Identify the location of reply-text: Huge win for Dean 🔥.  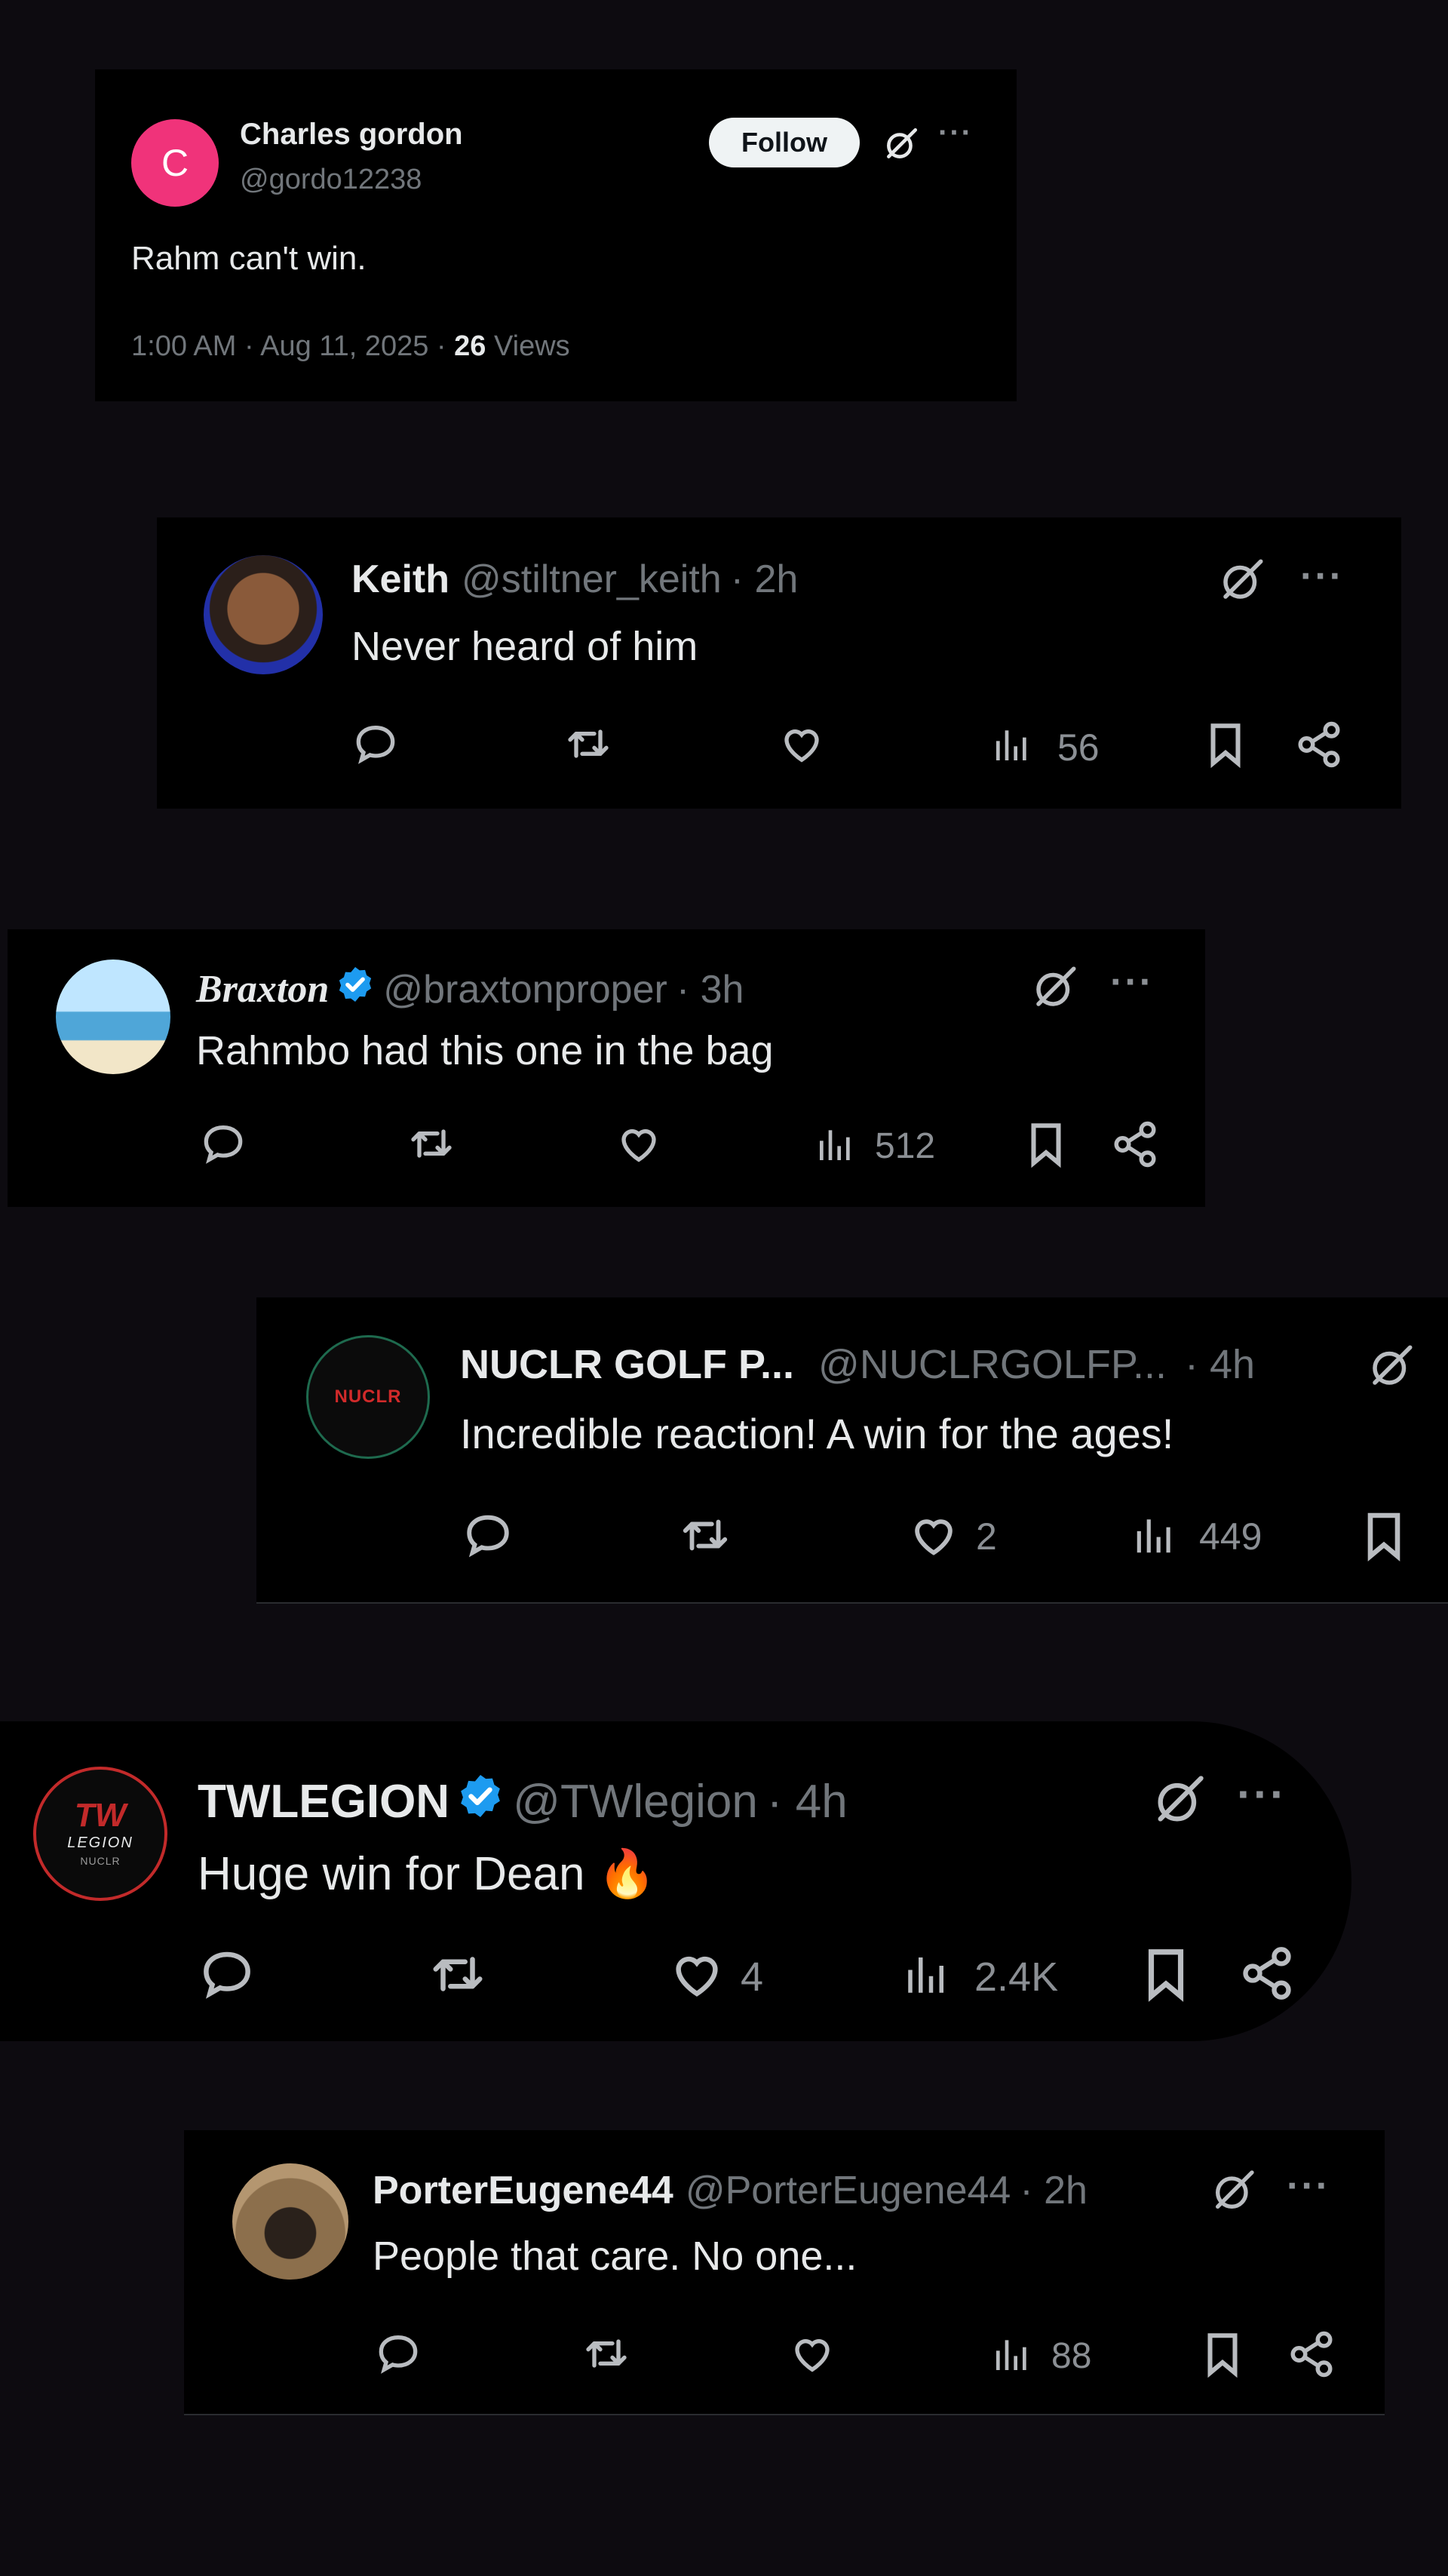
(427, 1874).